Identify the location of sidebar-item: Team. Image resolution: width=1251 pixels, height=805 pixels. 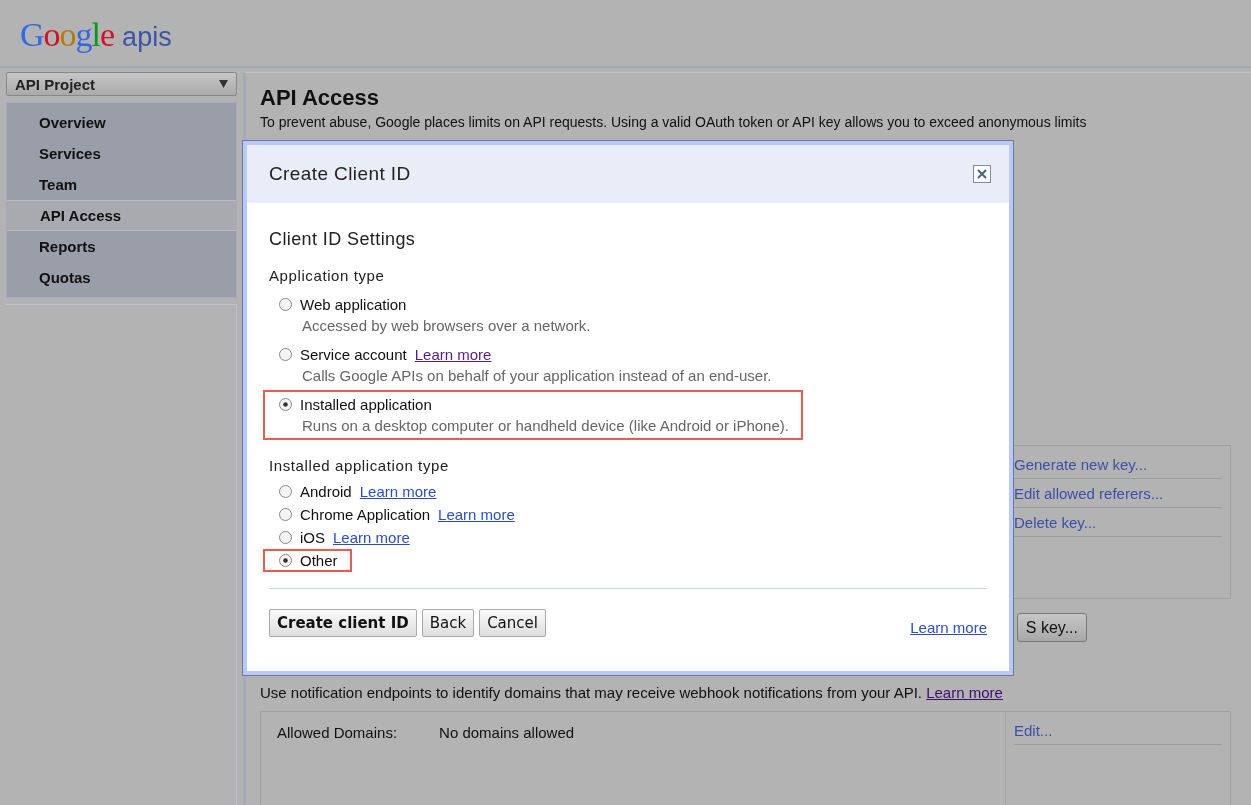
(121, 184).